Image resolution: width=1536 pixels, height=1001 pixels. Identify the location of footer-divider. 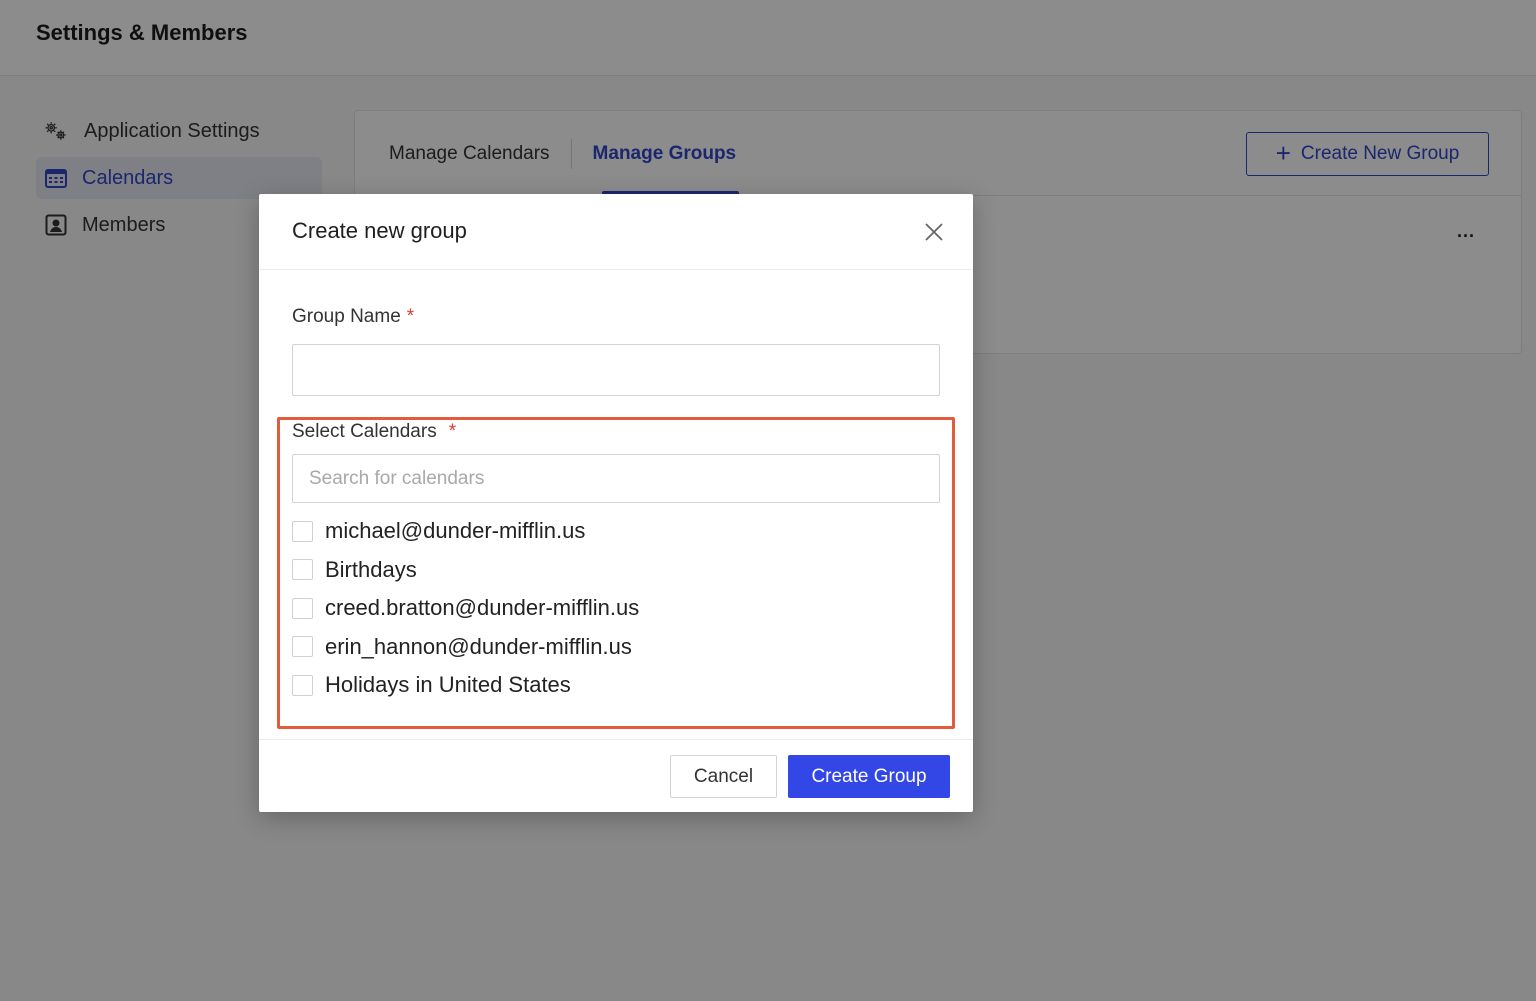
(616, 739).